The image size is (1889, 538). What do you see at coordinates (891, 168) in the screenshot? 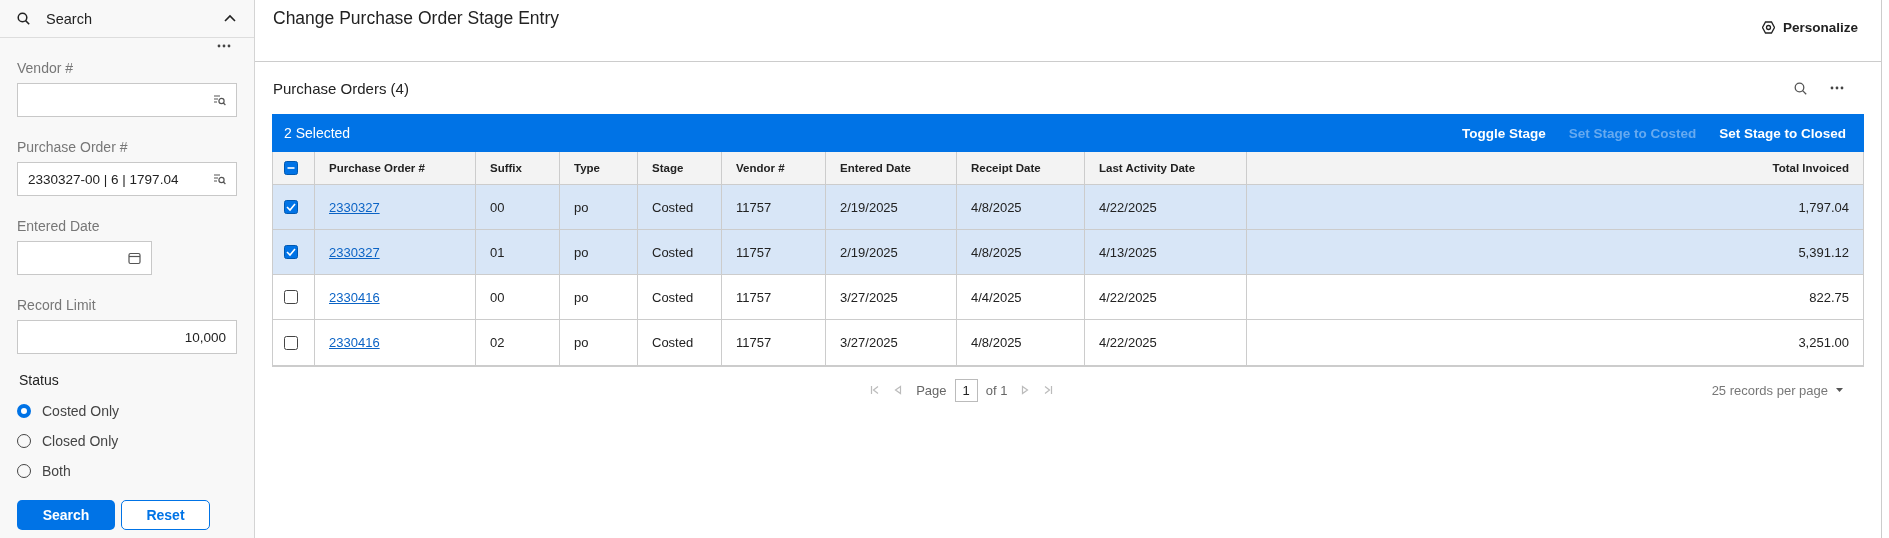
I see `column-header: Entered Date` at bounding box center [891, 168].